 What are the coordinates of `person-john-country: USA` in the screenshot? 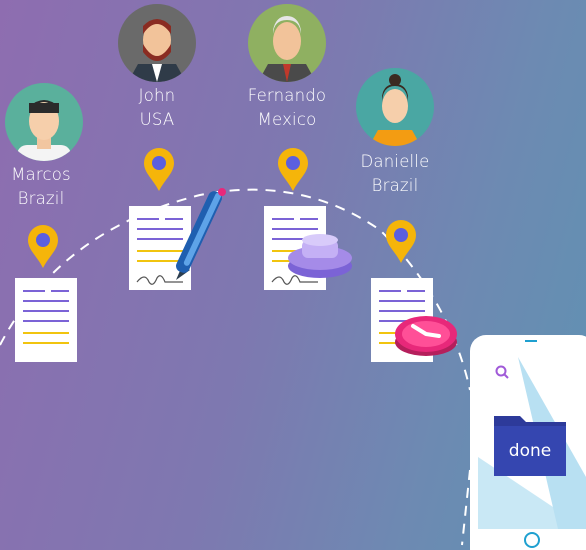 It's located at (157, 119).